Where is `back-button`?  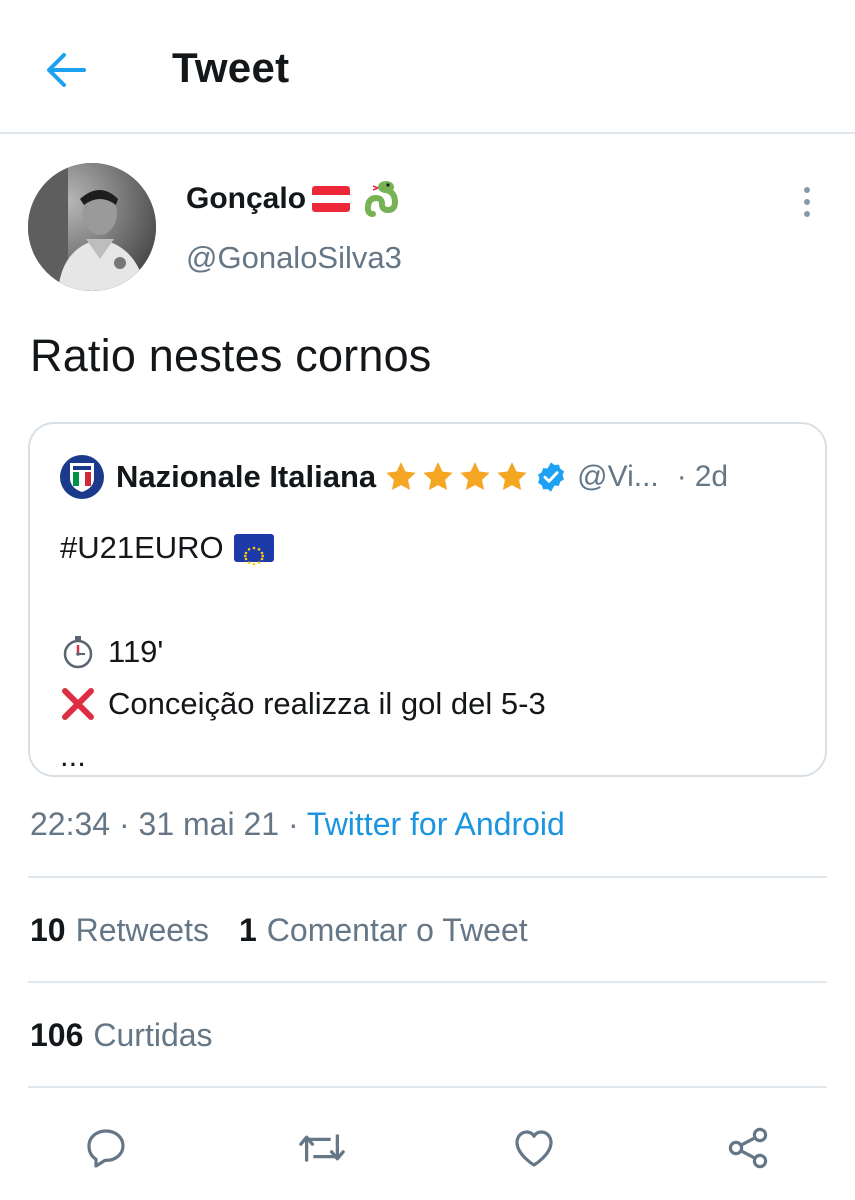 back-button is located at coordinates (66, 70).